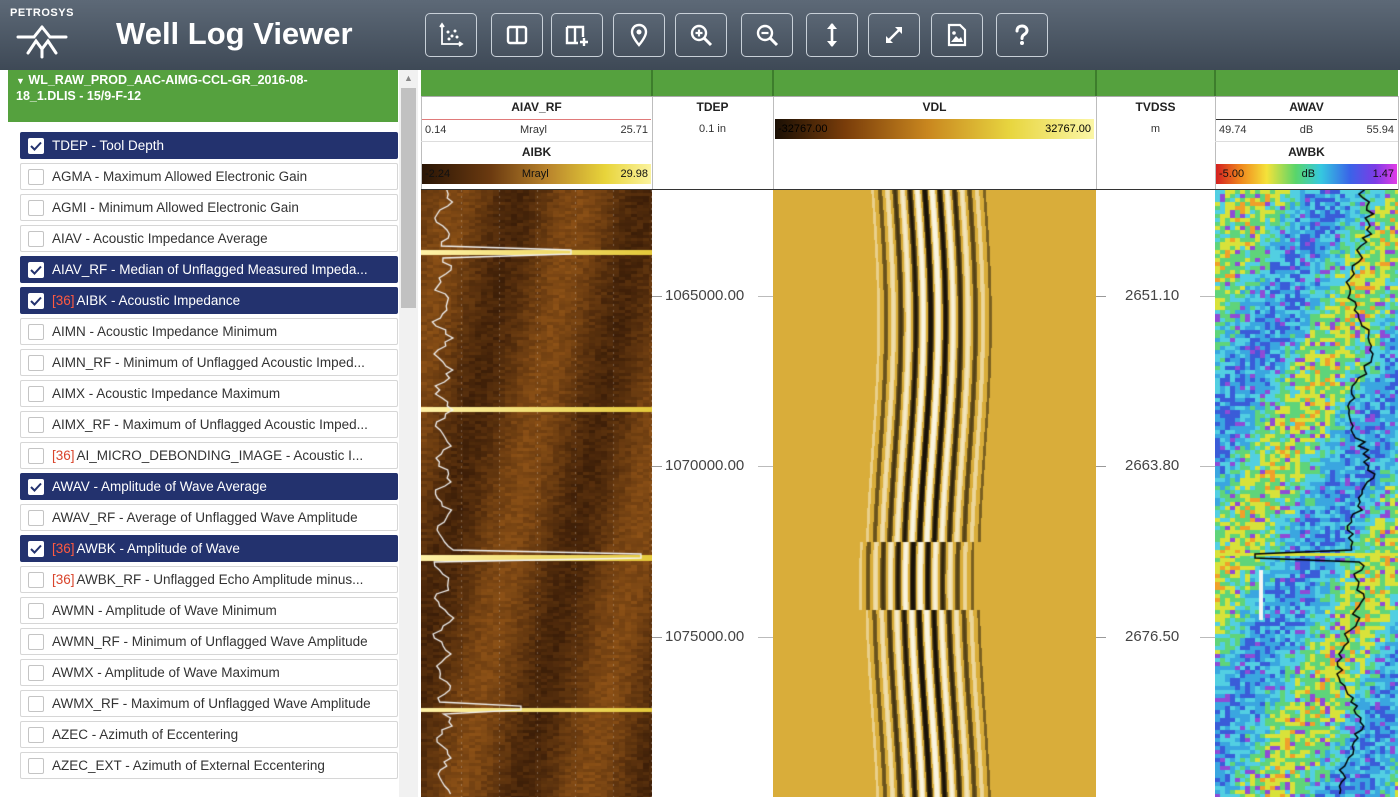 Image resolution: width=1400 pixels, height=797 pixels. Describe the element at coordinates (712, 493) in the screenshot. I see `tdep-depth-track` at that location.